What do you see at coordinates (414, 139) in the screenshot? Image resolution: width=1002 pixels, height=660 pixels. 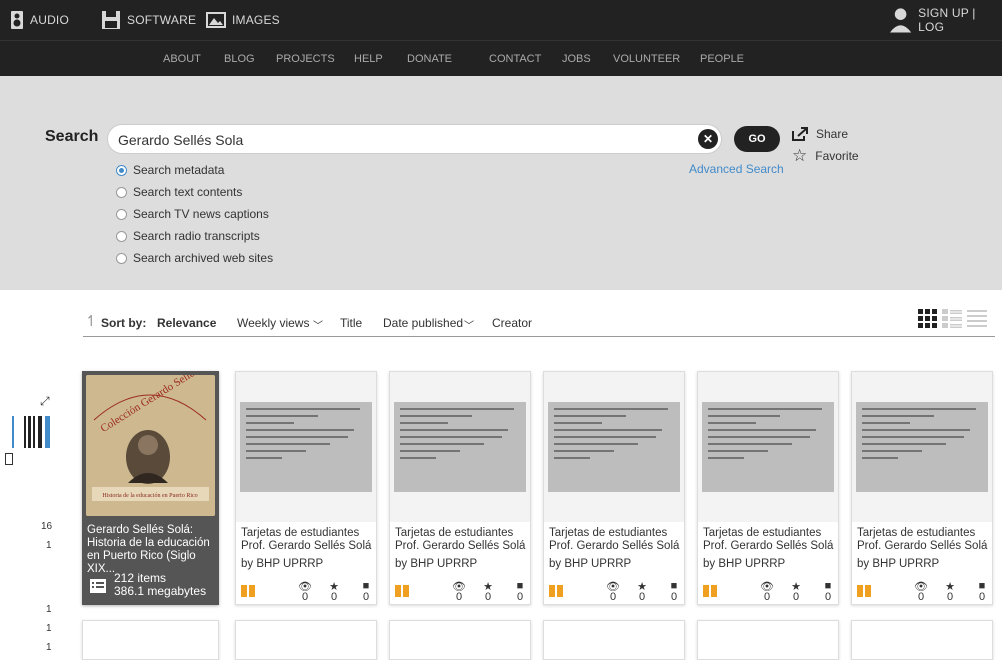 I see `search-input: Gerardo Sellés Sola` at bounding box center [414, 139].